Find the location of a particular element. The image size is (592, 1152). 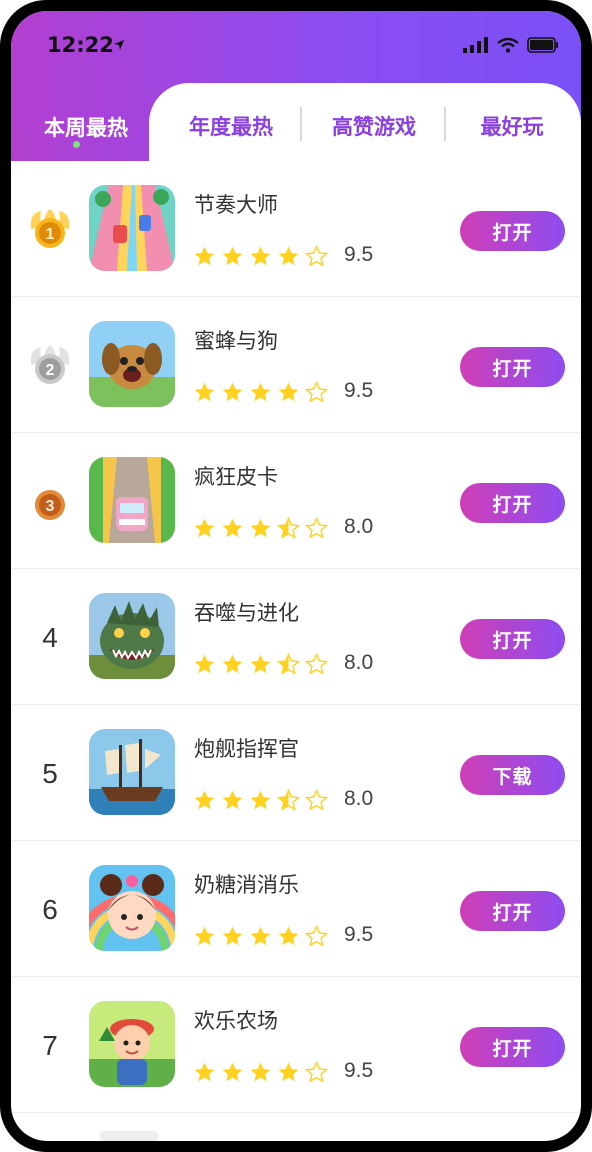

rank-number: 5 is located at coordinates (50, 773).